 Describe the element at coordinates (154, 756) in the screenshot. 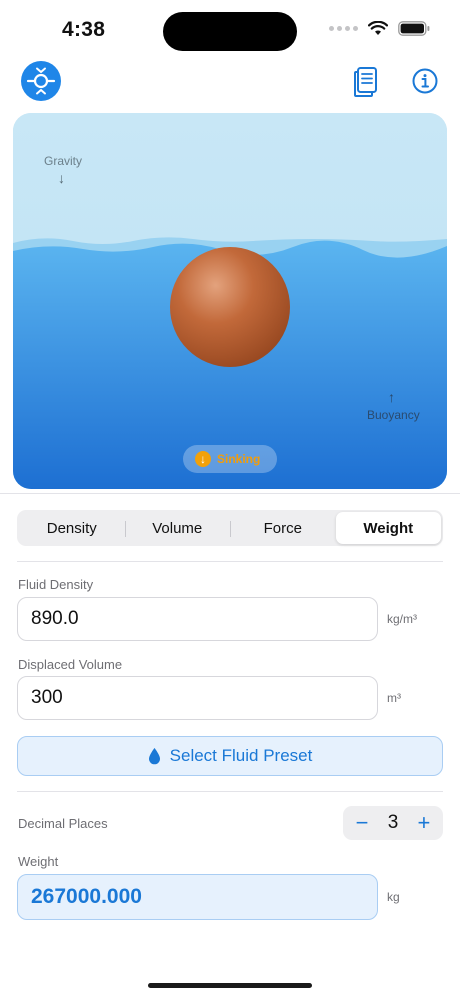

I see `drop-icon` at that location.